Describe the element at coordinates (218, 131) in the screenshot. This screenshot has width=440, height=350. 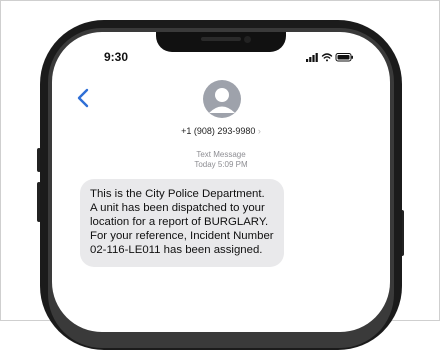
I see `contact-number-text: +1 (908) 293-9980` at that location.